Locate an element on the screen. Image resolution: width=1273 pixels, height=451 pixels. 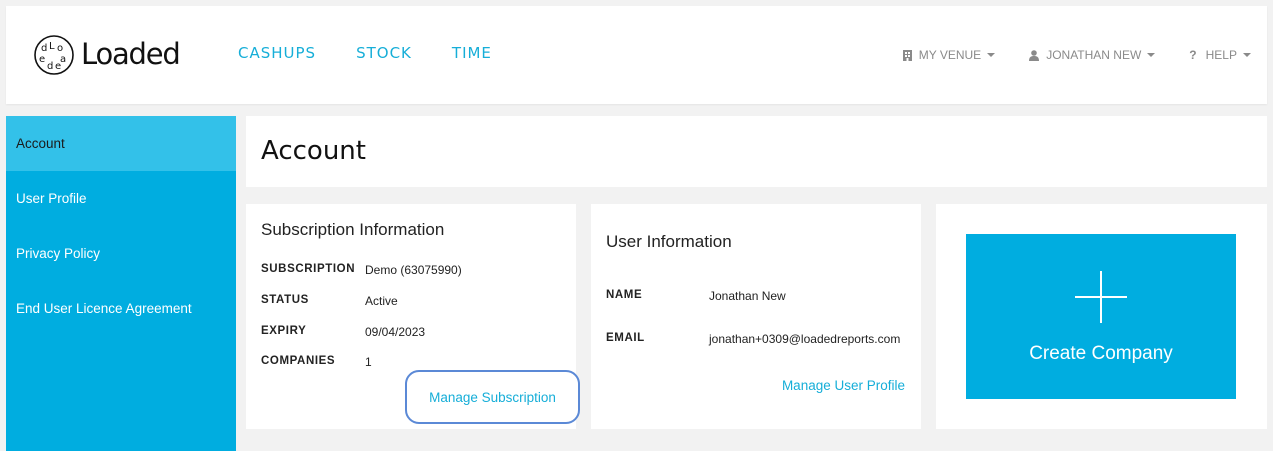
venue-label: MY VENUE is located at coordinates (950, 55).